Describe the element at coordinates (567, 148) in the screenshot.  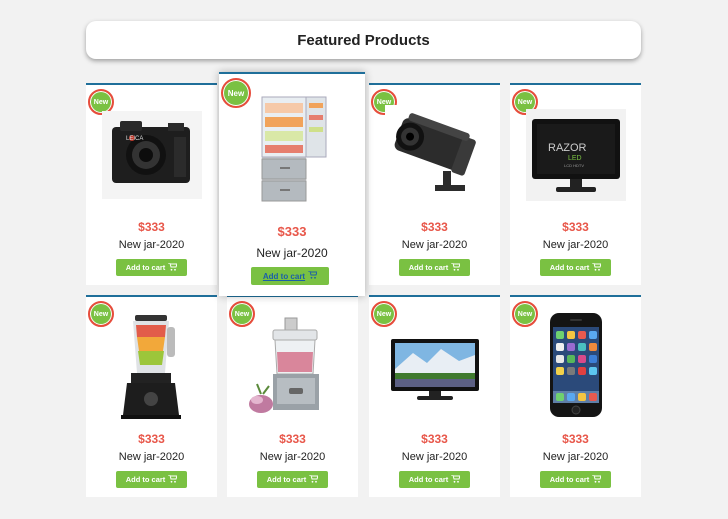
I see `tv-brand-text: RAZOR` at that location.